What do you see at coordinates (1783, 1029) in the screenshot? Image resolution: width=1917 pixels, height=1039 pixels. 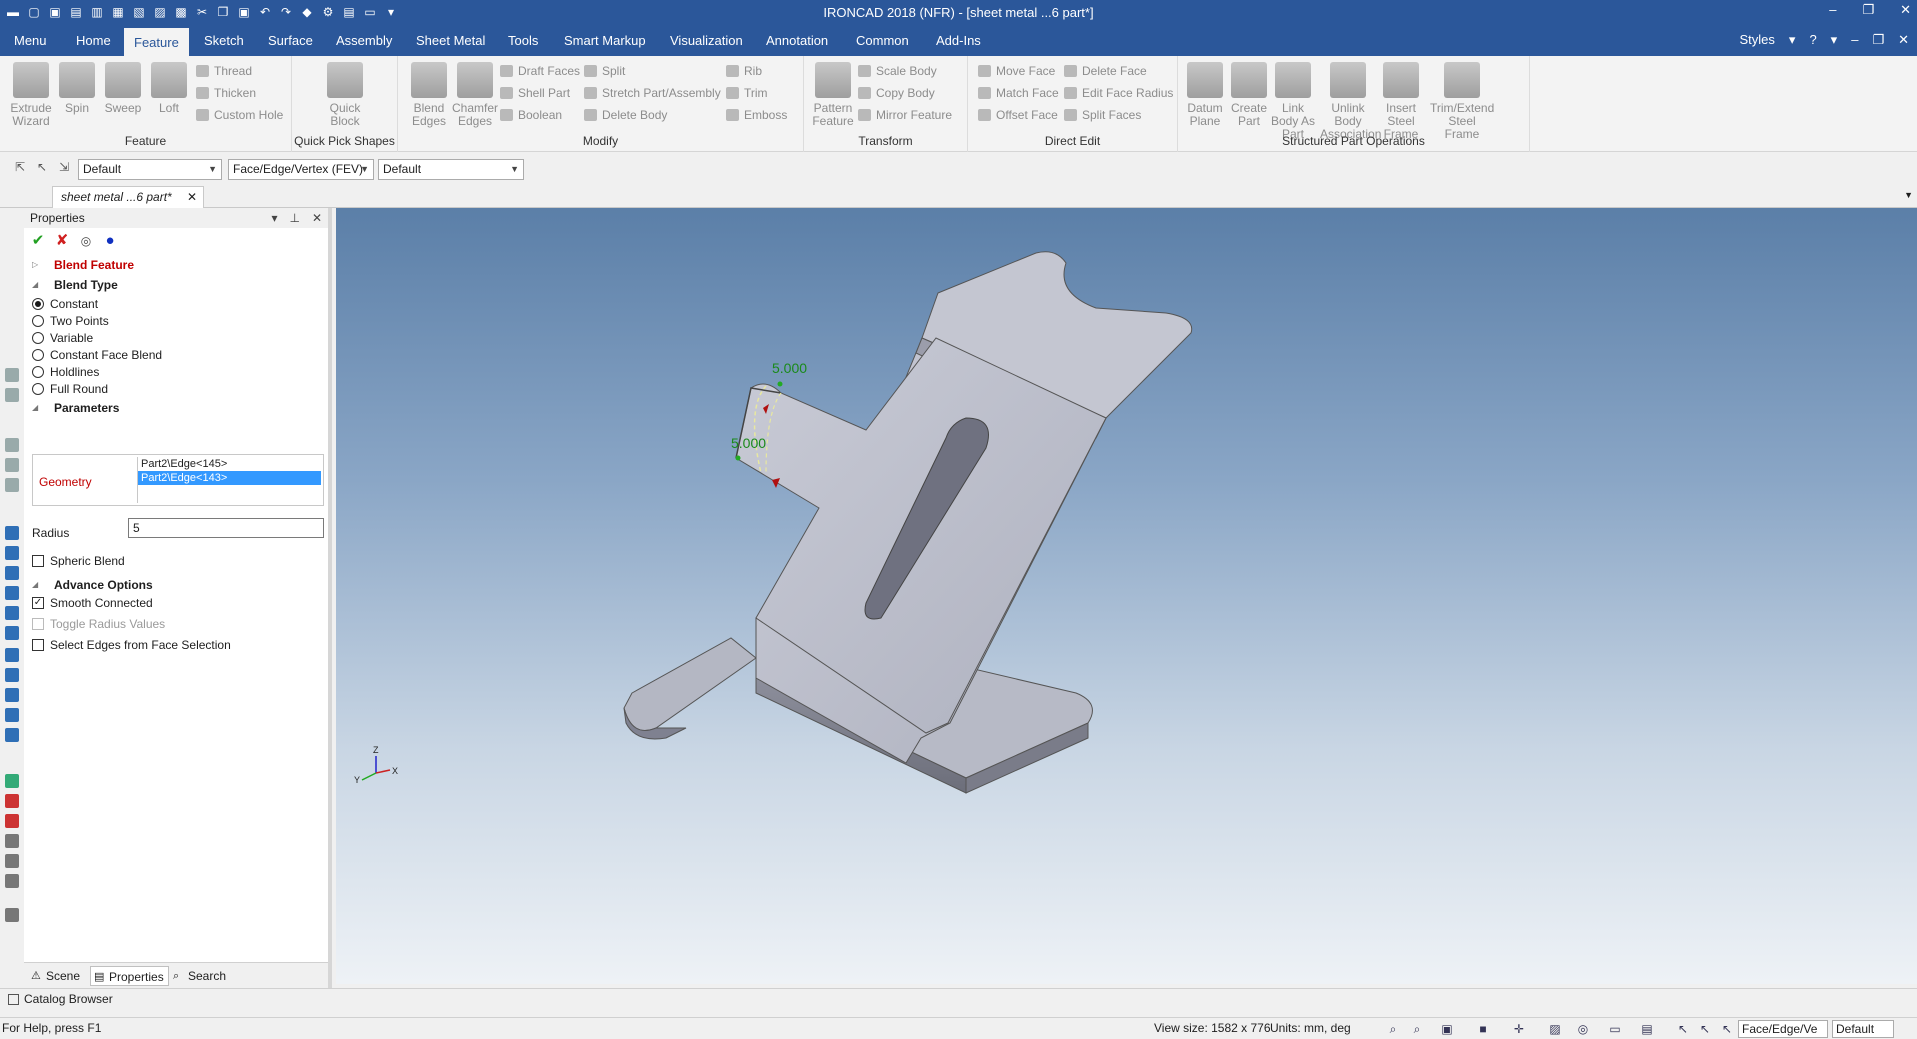 I see `status-filter-dropdown: Face/Edge/Ve` at bounding box center [1783, 1029].